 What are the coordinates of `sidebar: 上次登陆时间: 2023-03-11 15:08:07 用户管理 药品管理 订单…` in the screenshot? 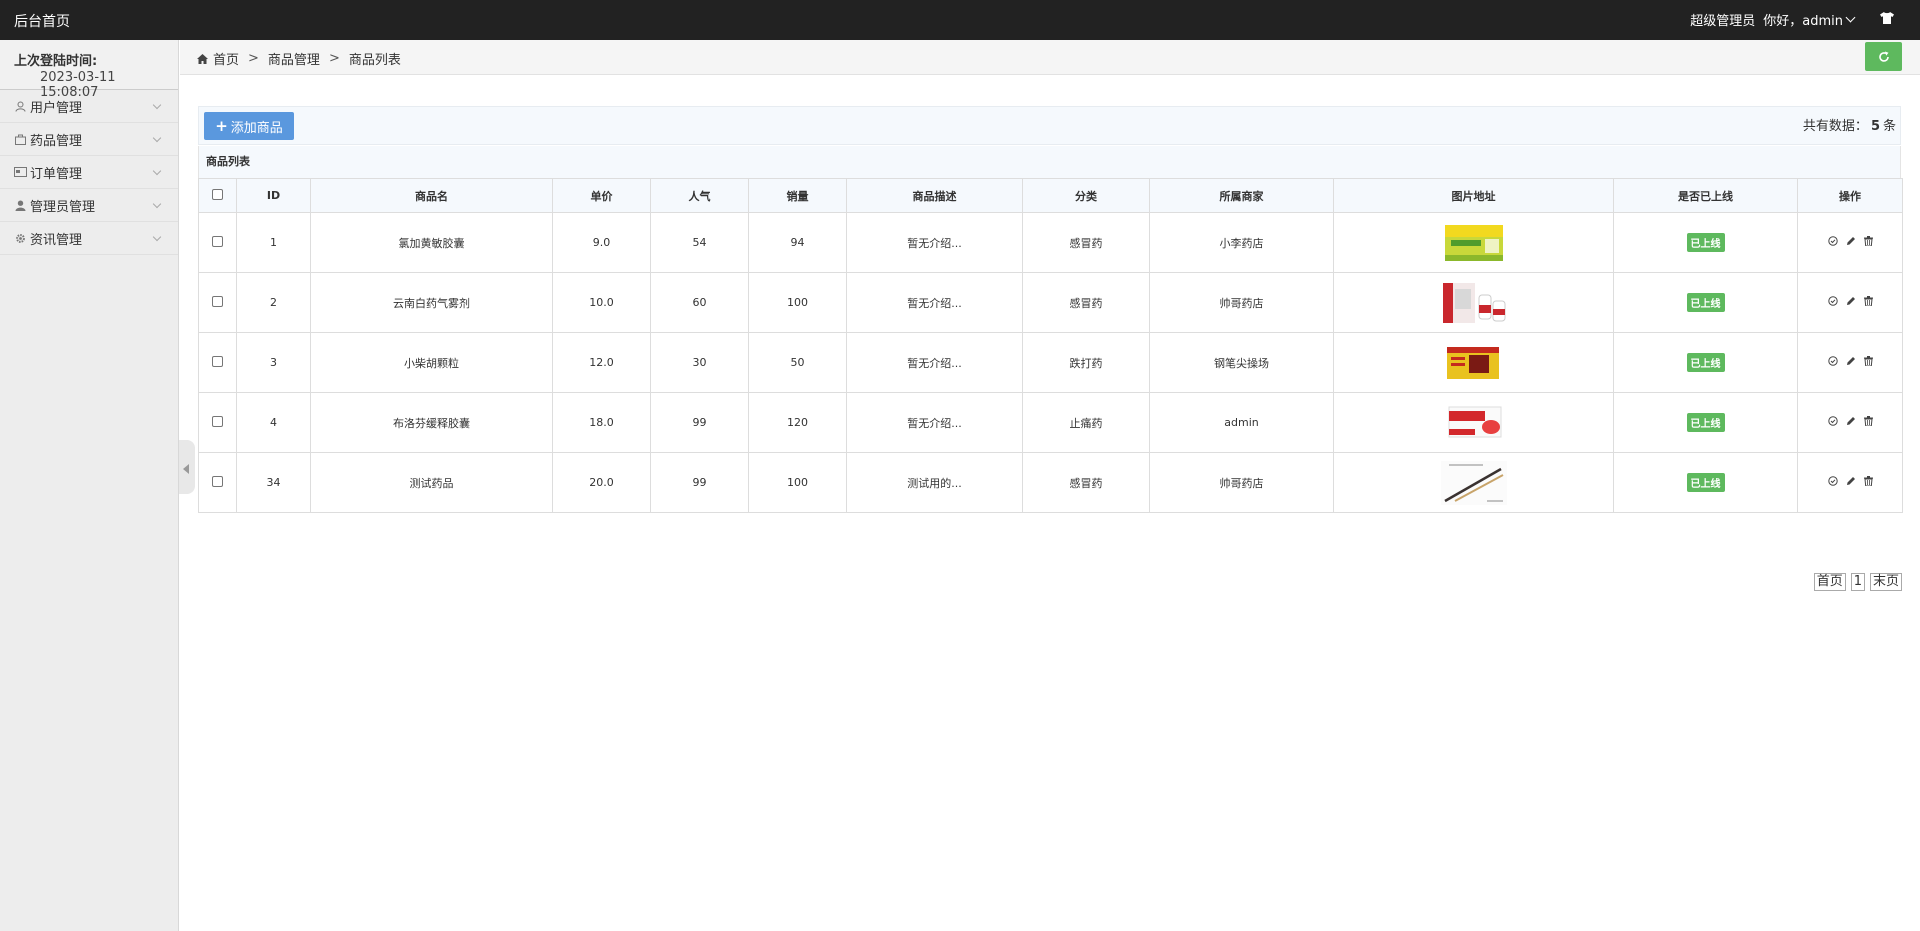 It's located at (89, 485).